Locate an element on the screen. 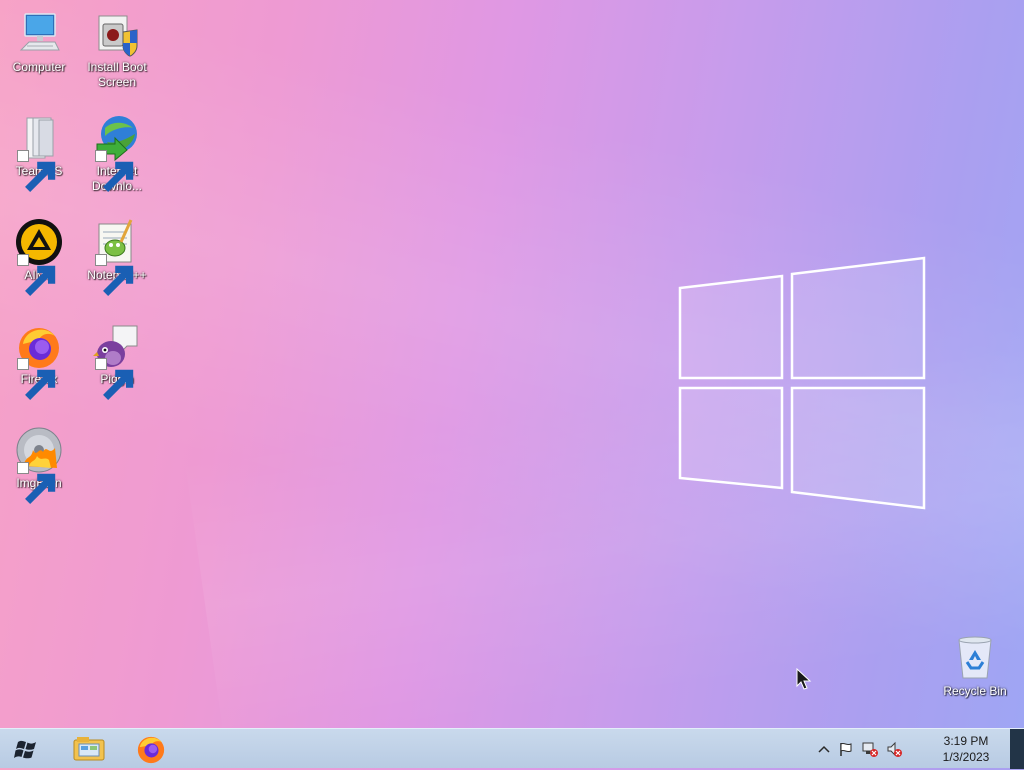 This screenshot has height=770, width=1024. start-button is located at coordinates (28, 749).